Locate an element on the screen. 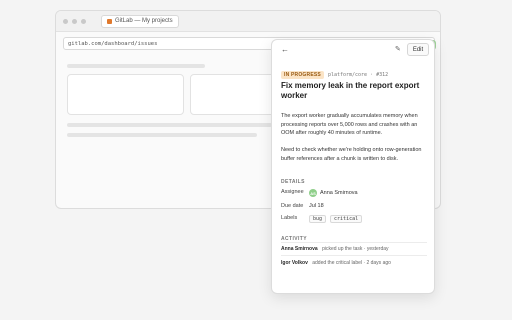 Image resolution: width=512 pixels, height=320 pixels. avatar: AS is located at coordinates (313, 193).